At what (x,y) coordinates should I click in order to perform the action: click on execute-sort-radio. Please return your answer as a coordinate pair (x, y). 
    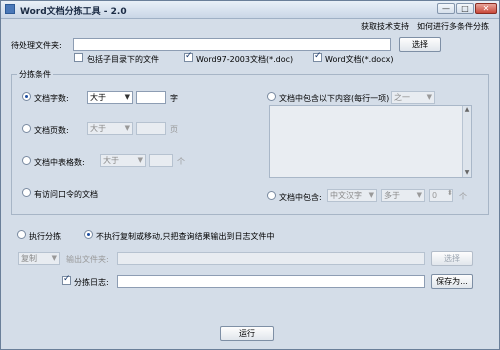
    Looking at the image, I should click on (21, 234).